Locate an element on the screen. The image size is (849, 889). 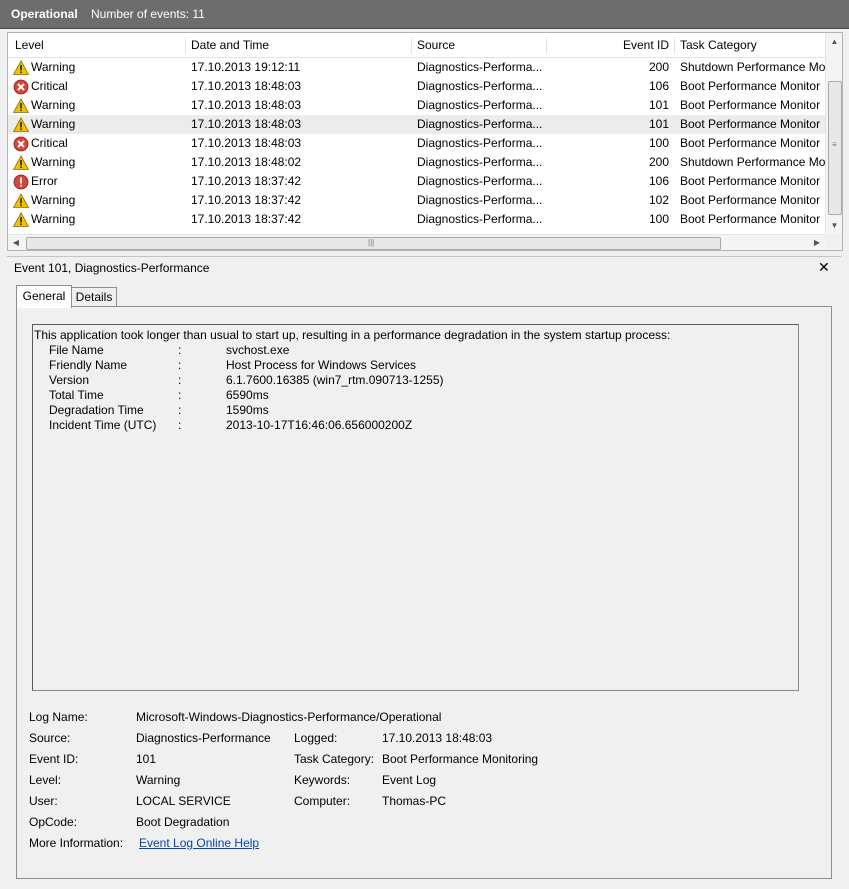
log-title-bar: Operational Number of events: 11 is located at coordinates (424, 14).